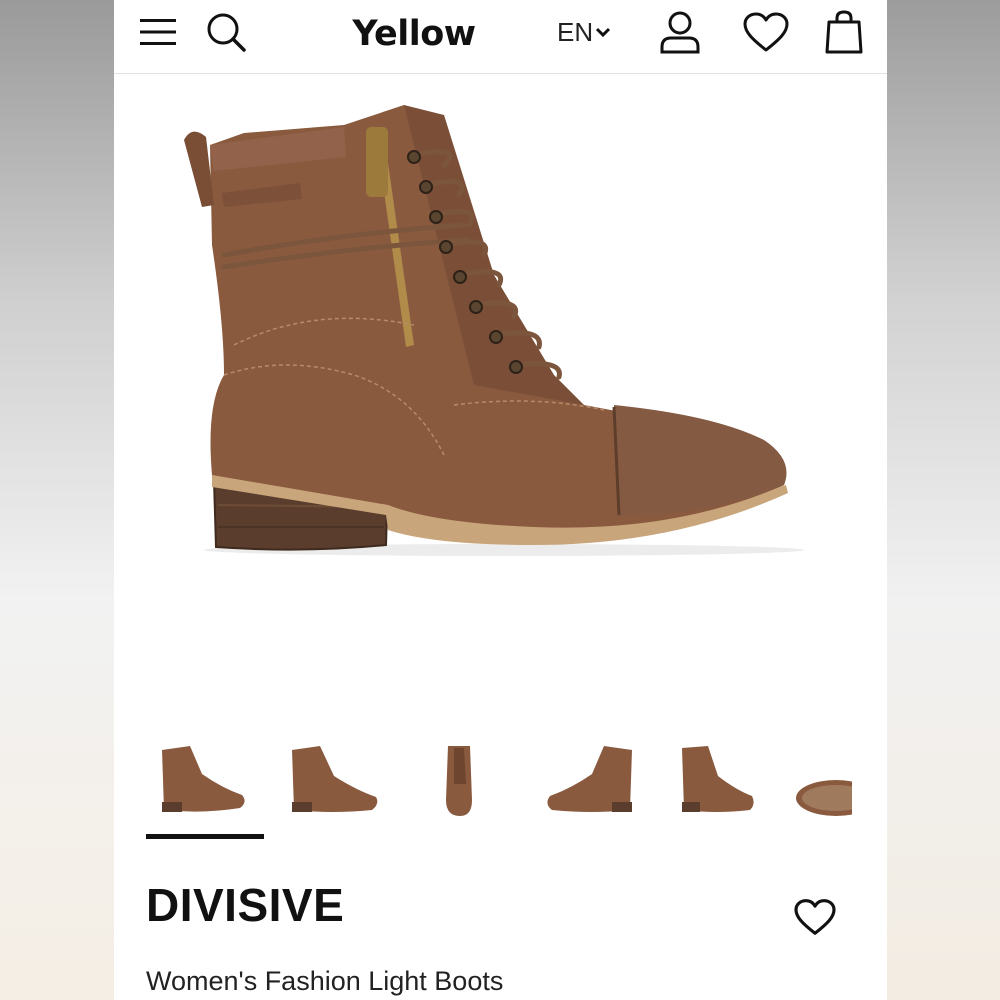  Describe the element at coordinates (57, 500) in the screenshot. I see `background-blur-left` at that location.